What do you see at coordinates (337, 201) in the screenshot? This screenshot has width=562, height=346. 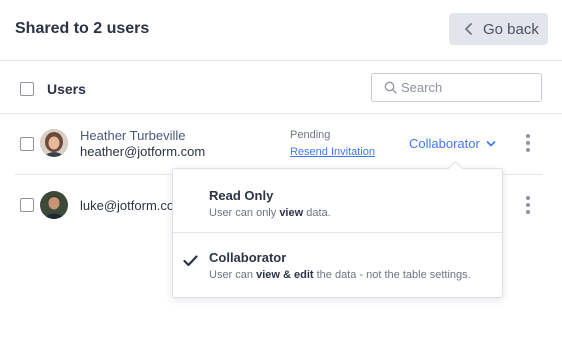 I see `role-option-read-only: Read Only User can only view data.` at bounding box center [337, 201].